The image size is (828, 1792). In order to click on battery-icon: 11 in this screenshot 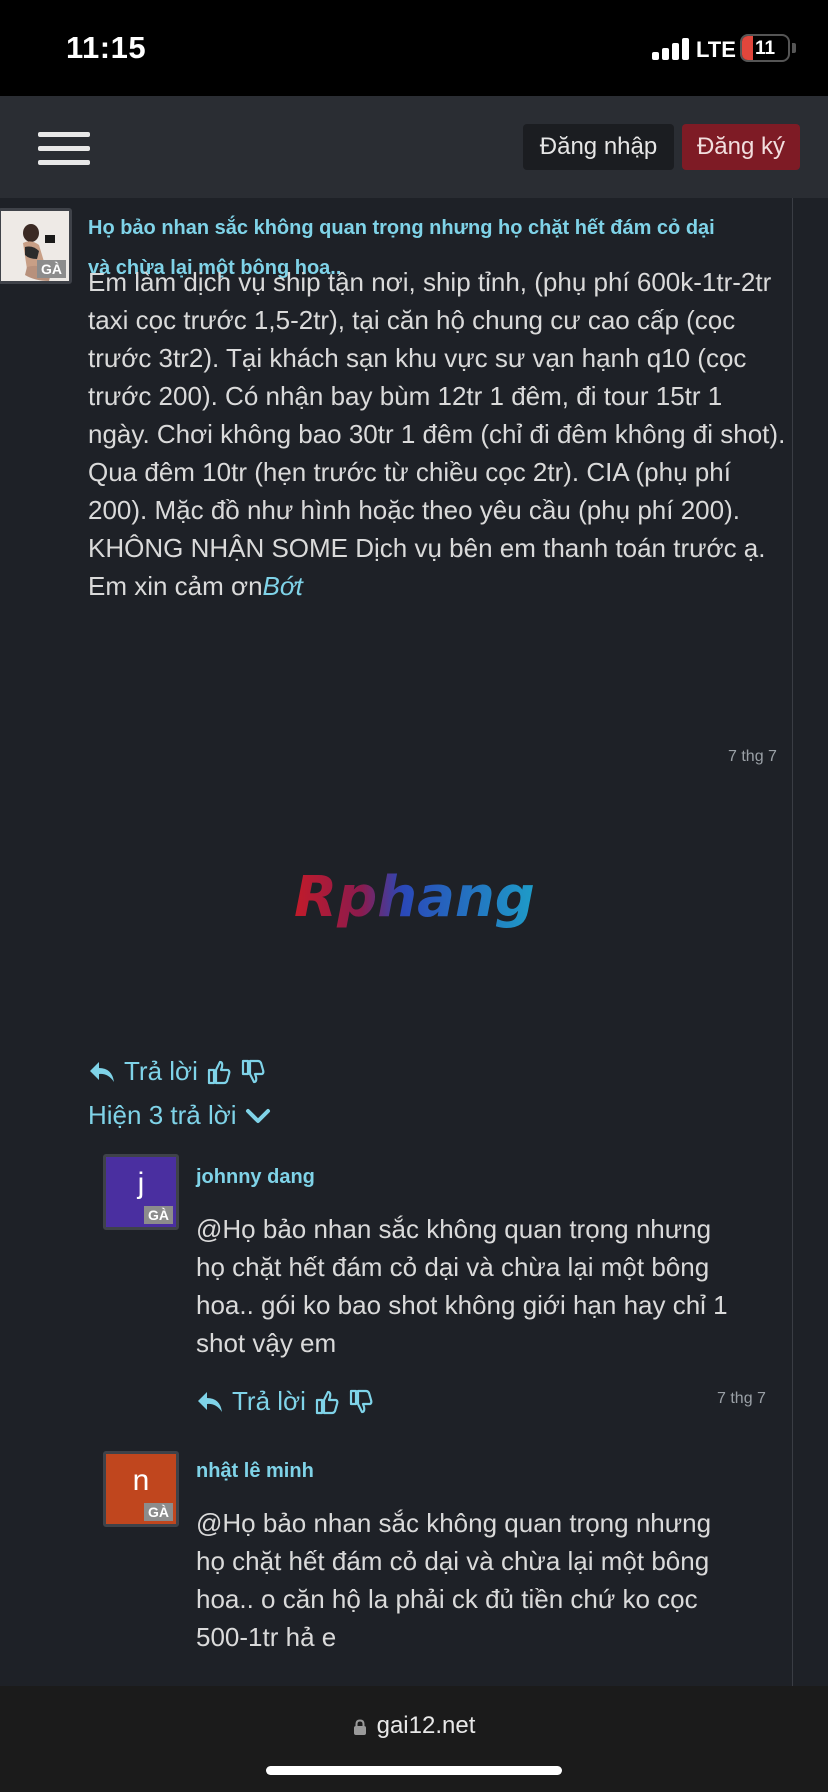, I will do `click(765, 48)`.